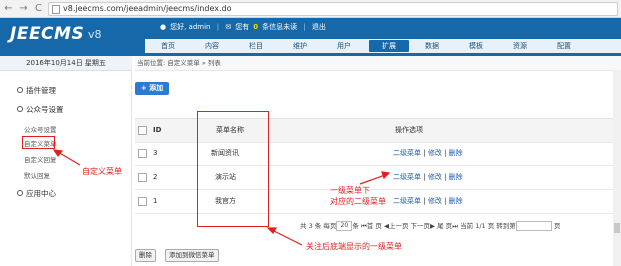 The height and width of the screenshot is (266, 621). What do you see at coordinates (372, 179) in the screenshot?
I see `arrow-level1` at bounding box center [372, 179].